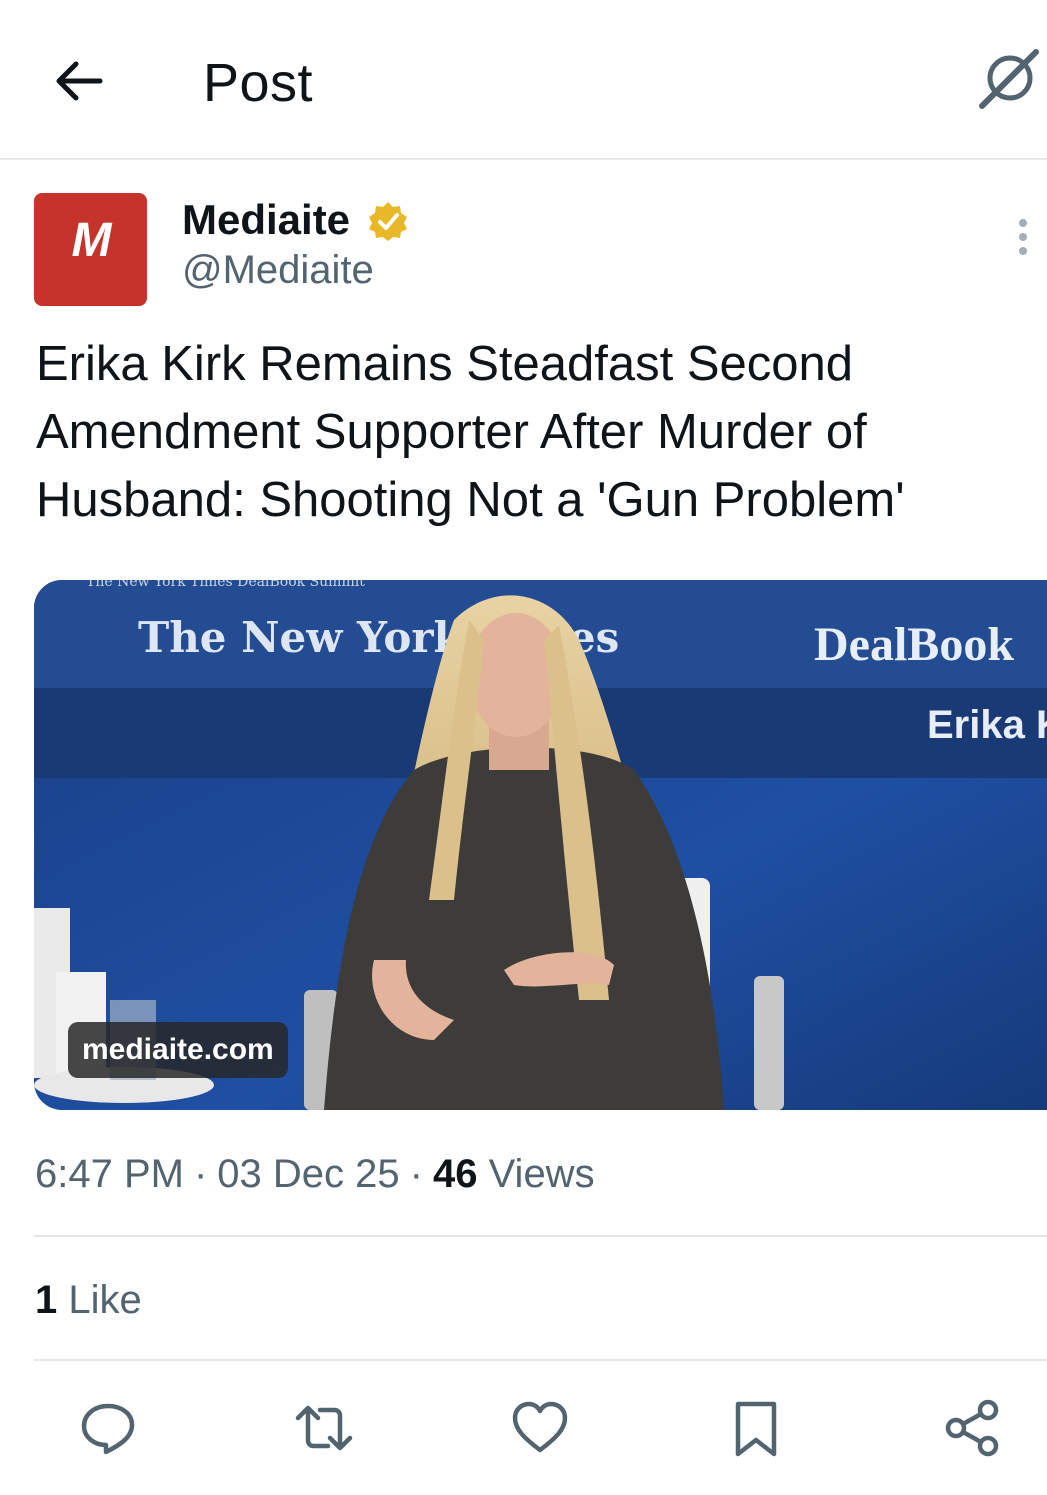  I want to click on share-icon, so click(972, 1428).